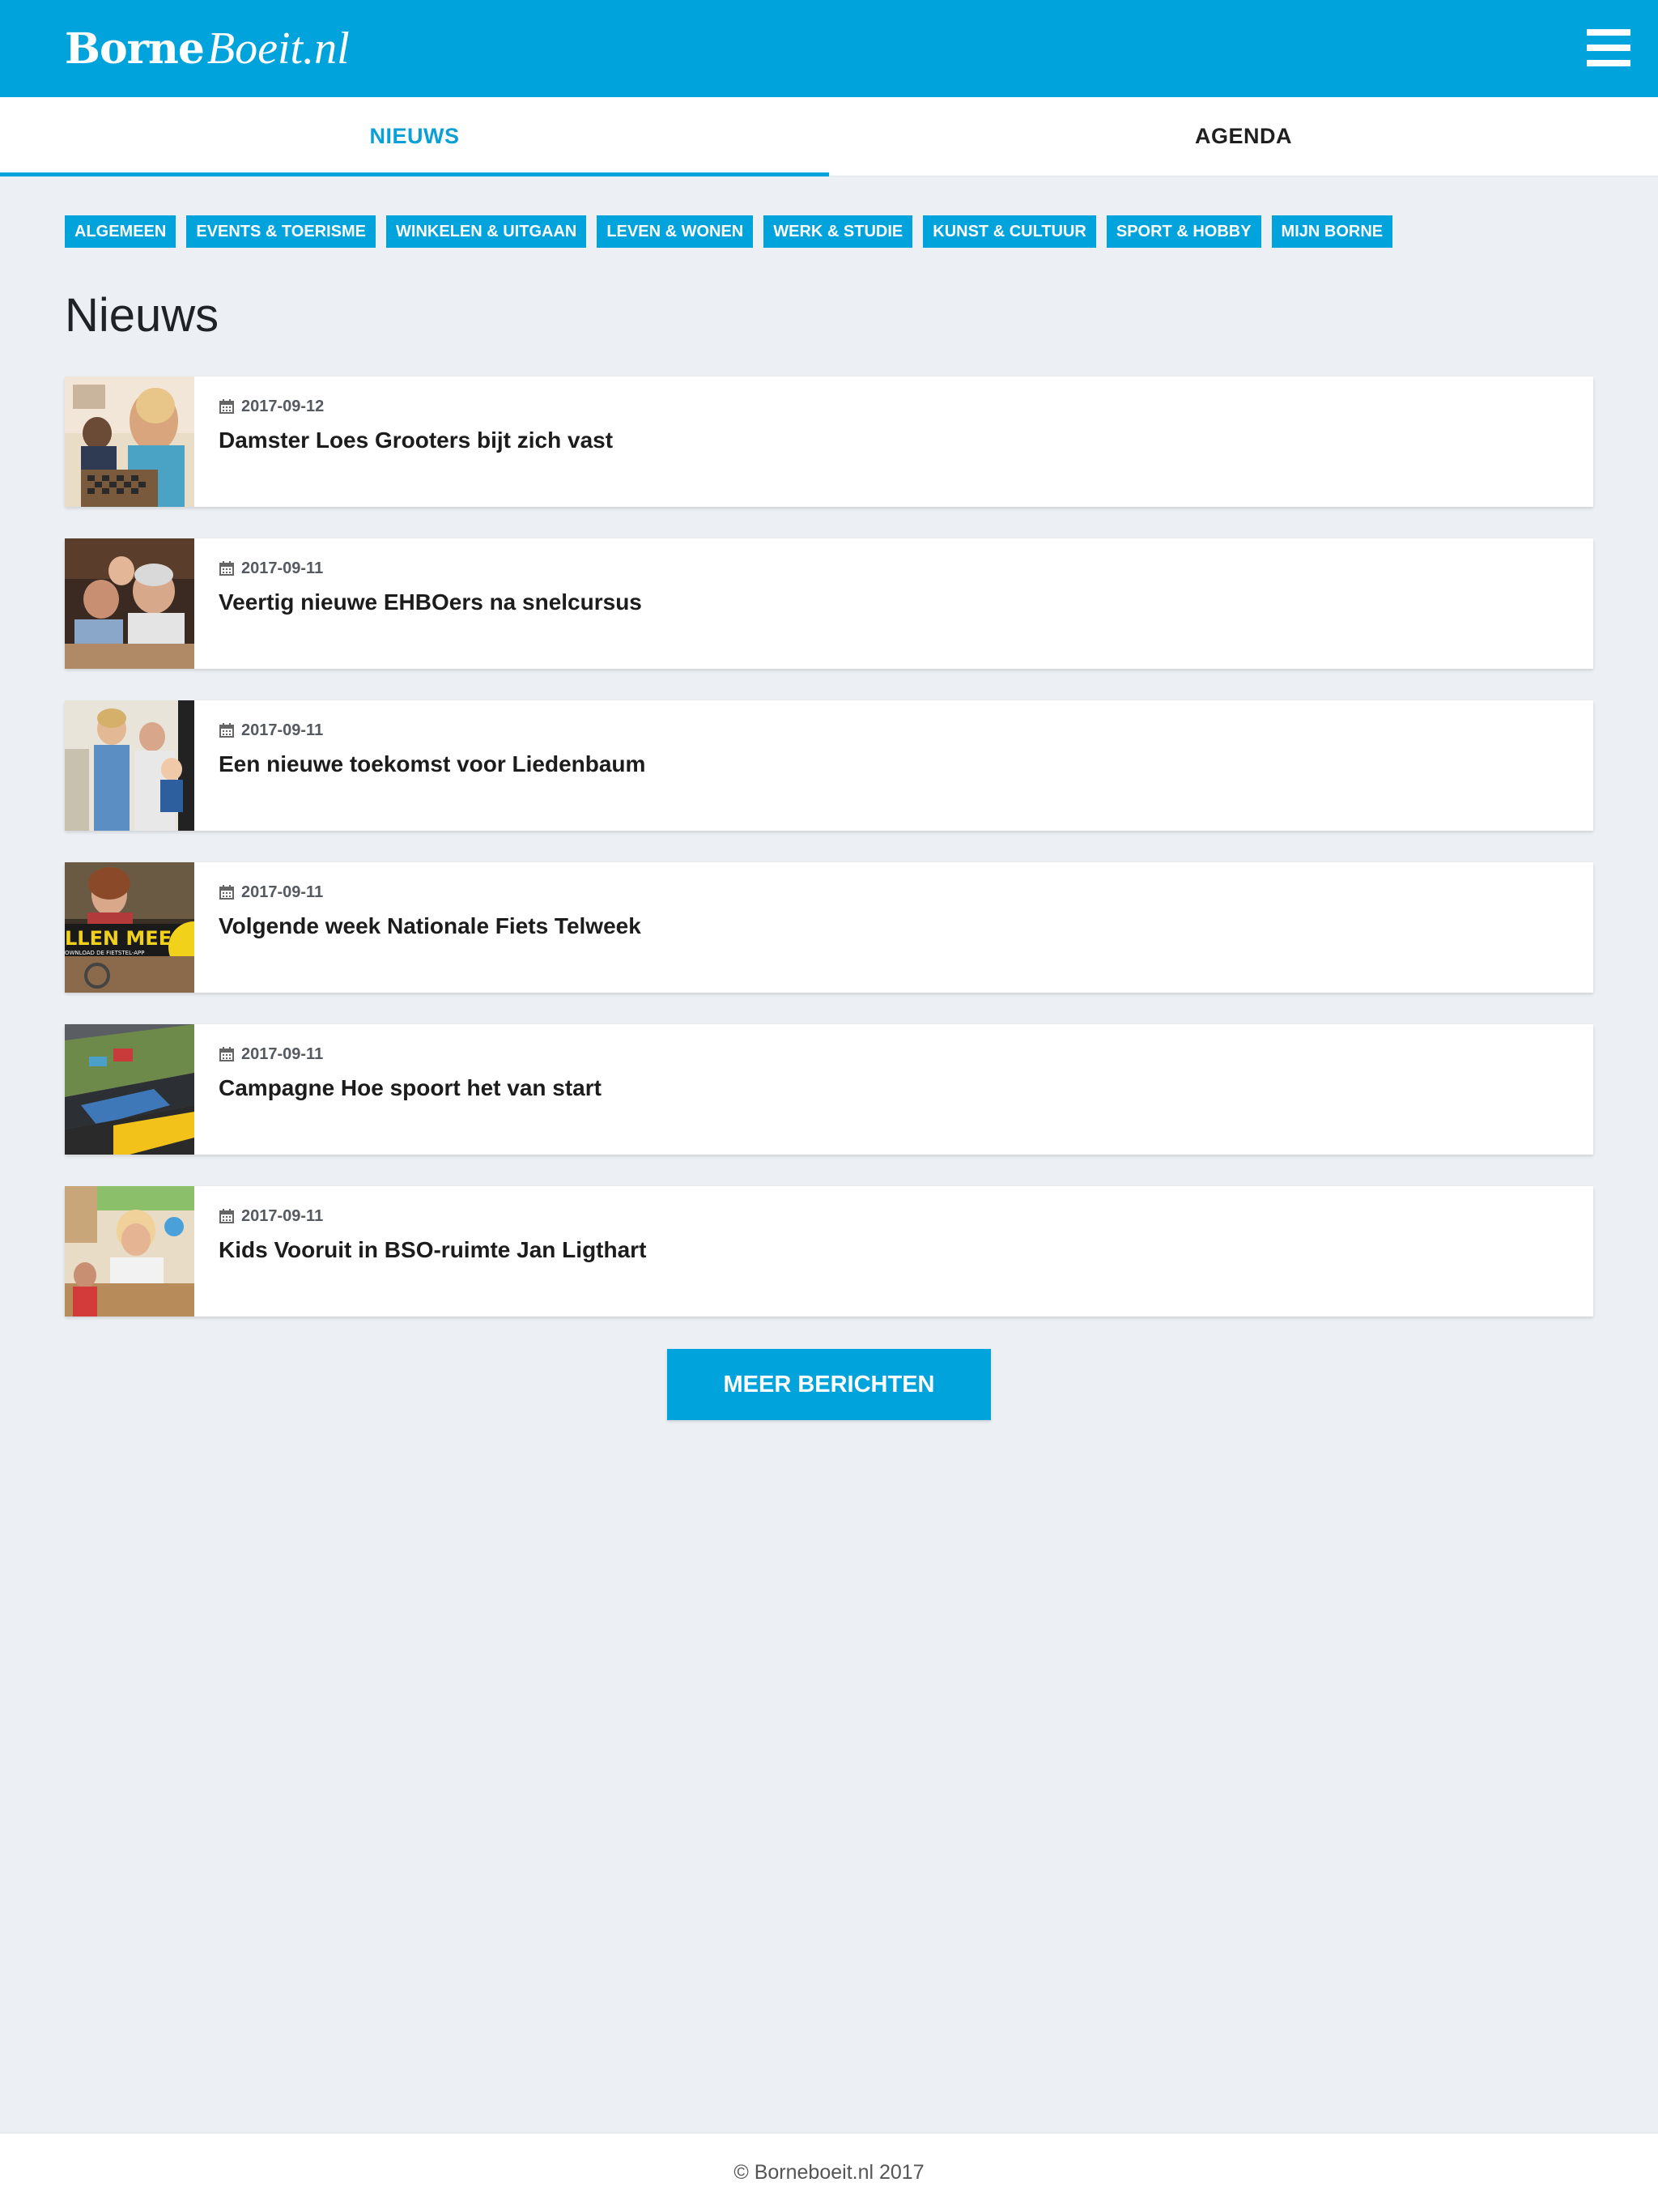  Describe the element at coordinates (105, 953) in the screenshot. I see `thumb-banner-subtext: OWNLOAD DE FIETSTEL-APP` at that location.